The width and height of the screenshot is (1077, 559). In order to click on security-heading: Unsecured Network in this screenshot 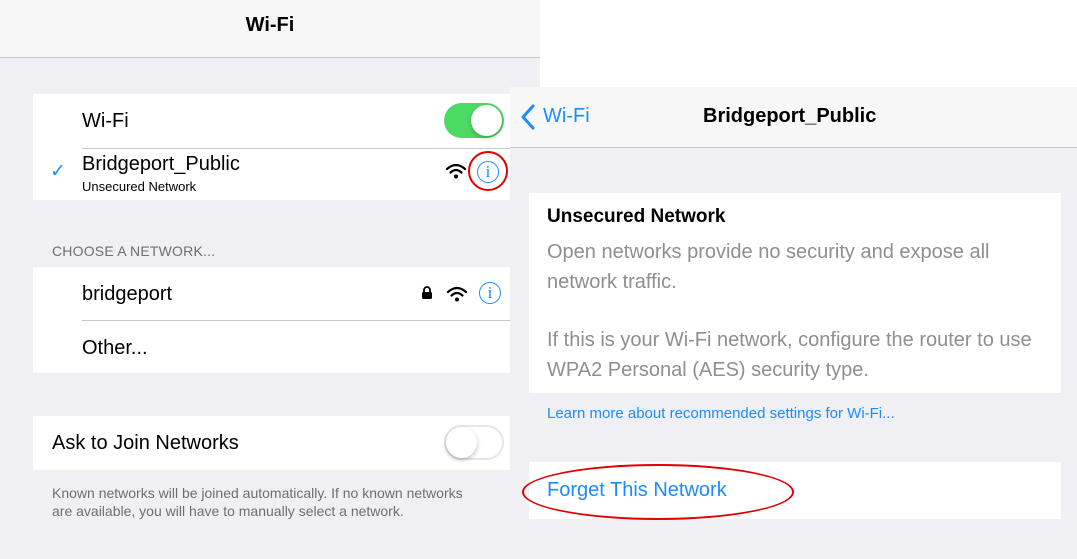, I will do `click(636, 216)`.